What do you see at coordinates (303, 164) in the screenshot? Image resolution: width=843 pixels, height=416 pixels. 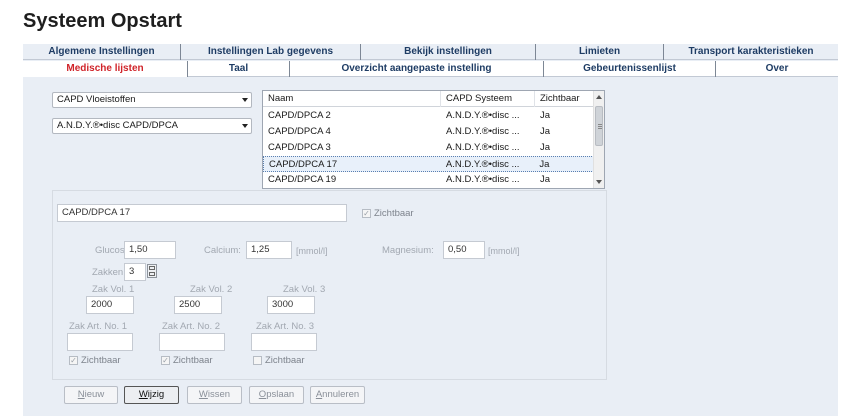 I see `cell-naam: CAPD/DPCA 17` at bounding box center [303, 164].